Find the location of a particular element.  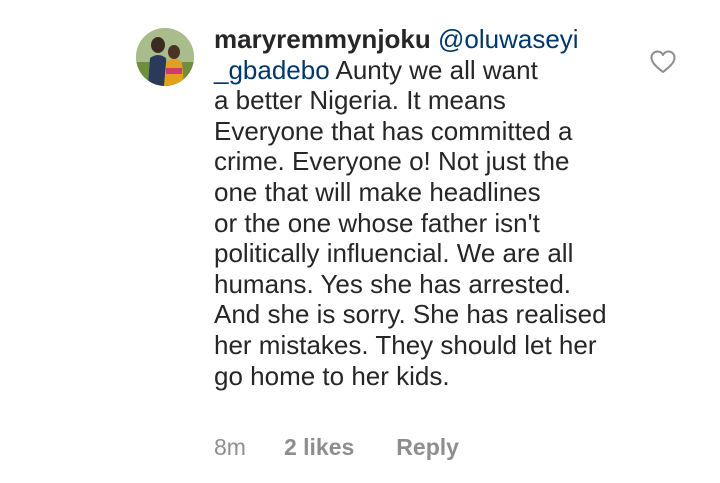

comment-username: maryremmynjoku is located at coordinates (322, 39).